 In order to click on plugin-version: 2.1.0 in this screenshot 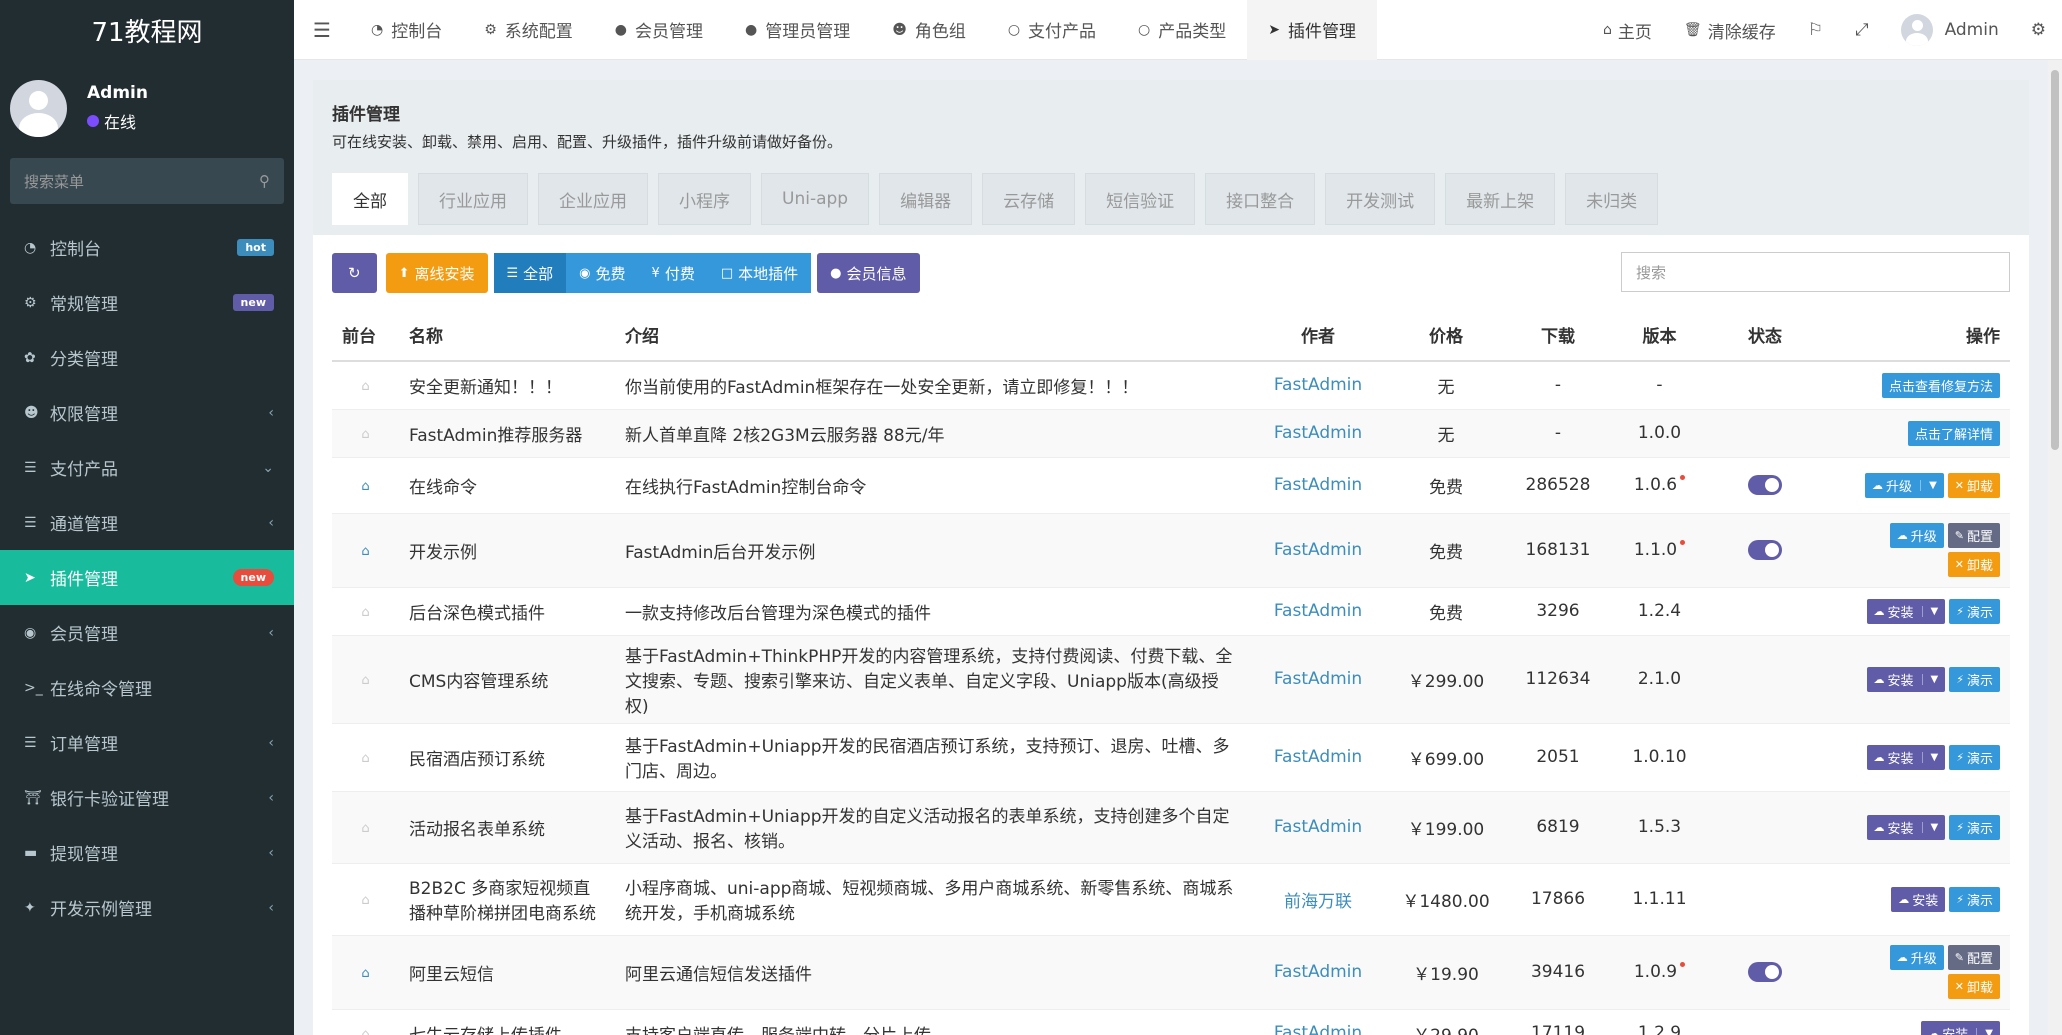, I will do `click(1659, 678)`.